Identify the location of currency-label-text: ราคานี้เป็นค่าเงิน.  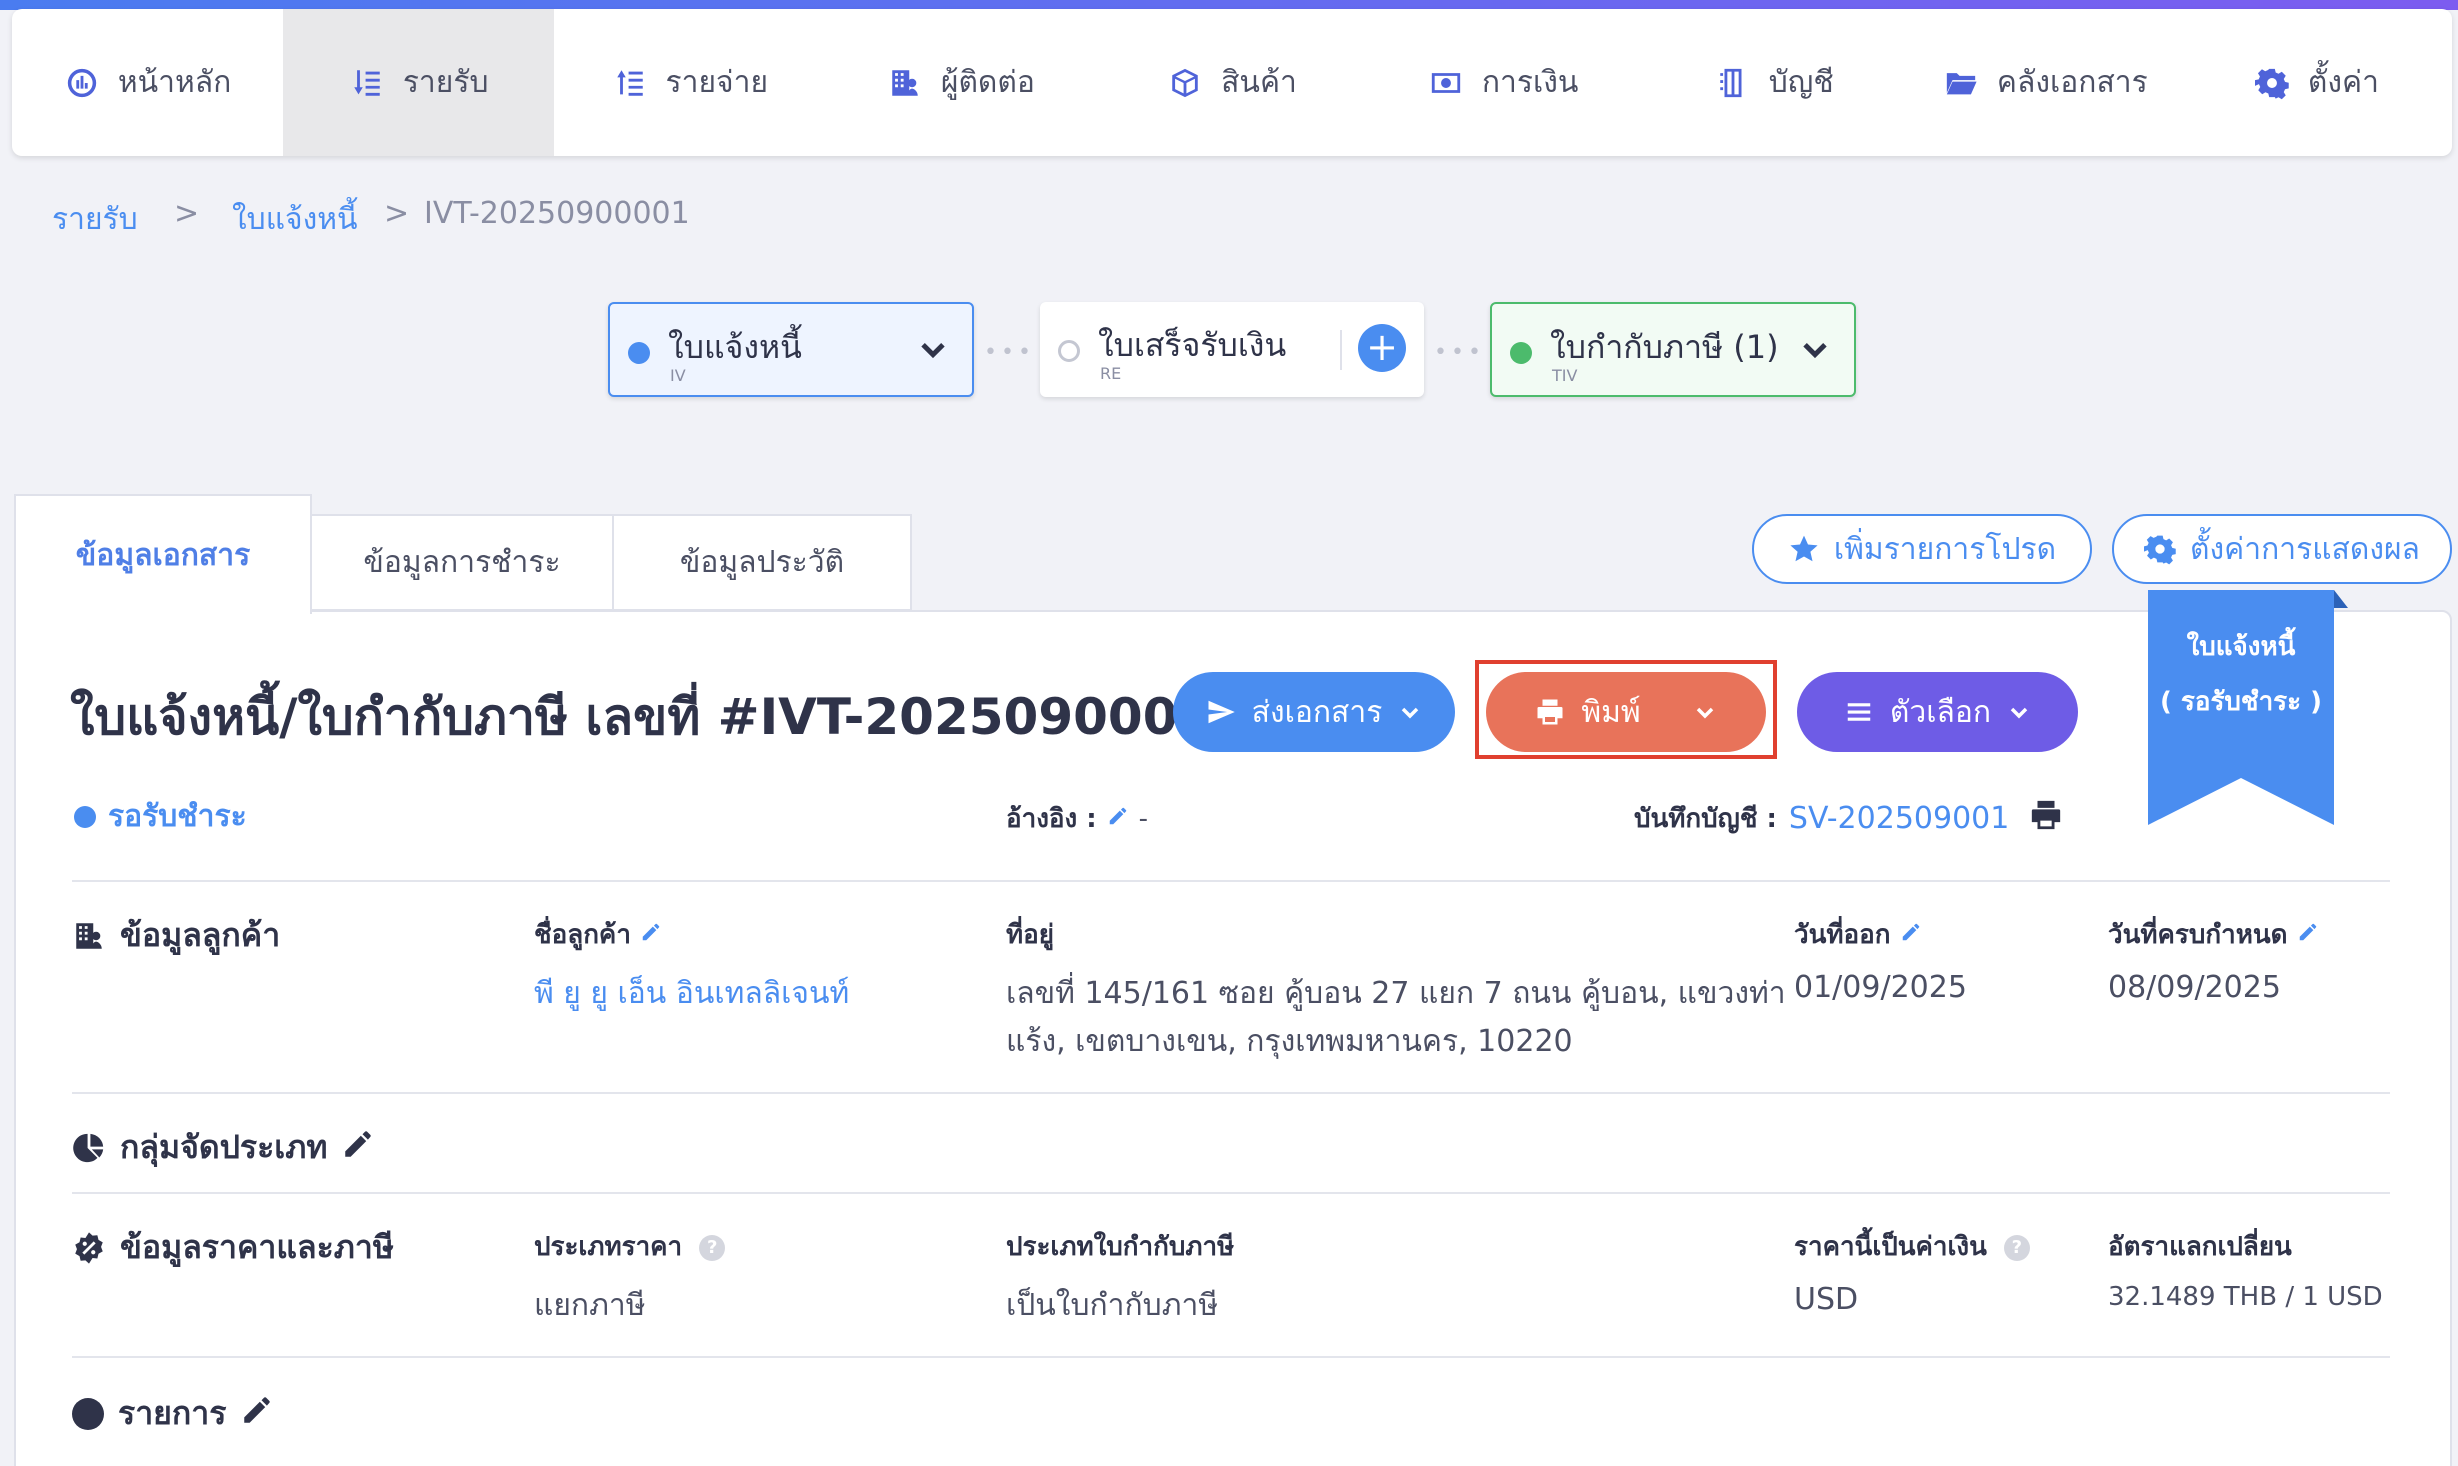
(1890, 1247).